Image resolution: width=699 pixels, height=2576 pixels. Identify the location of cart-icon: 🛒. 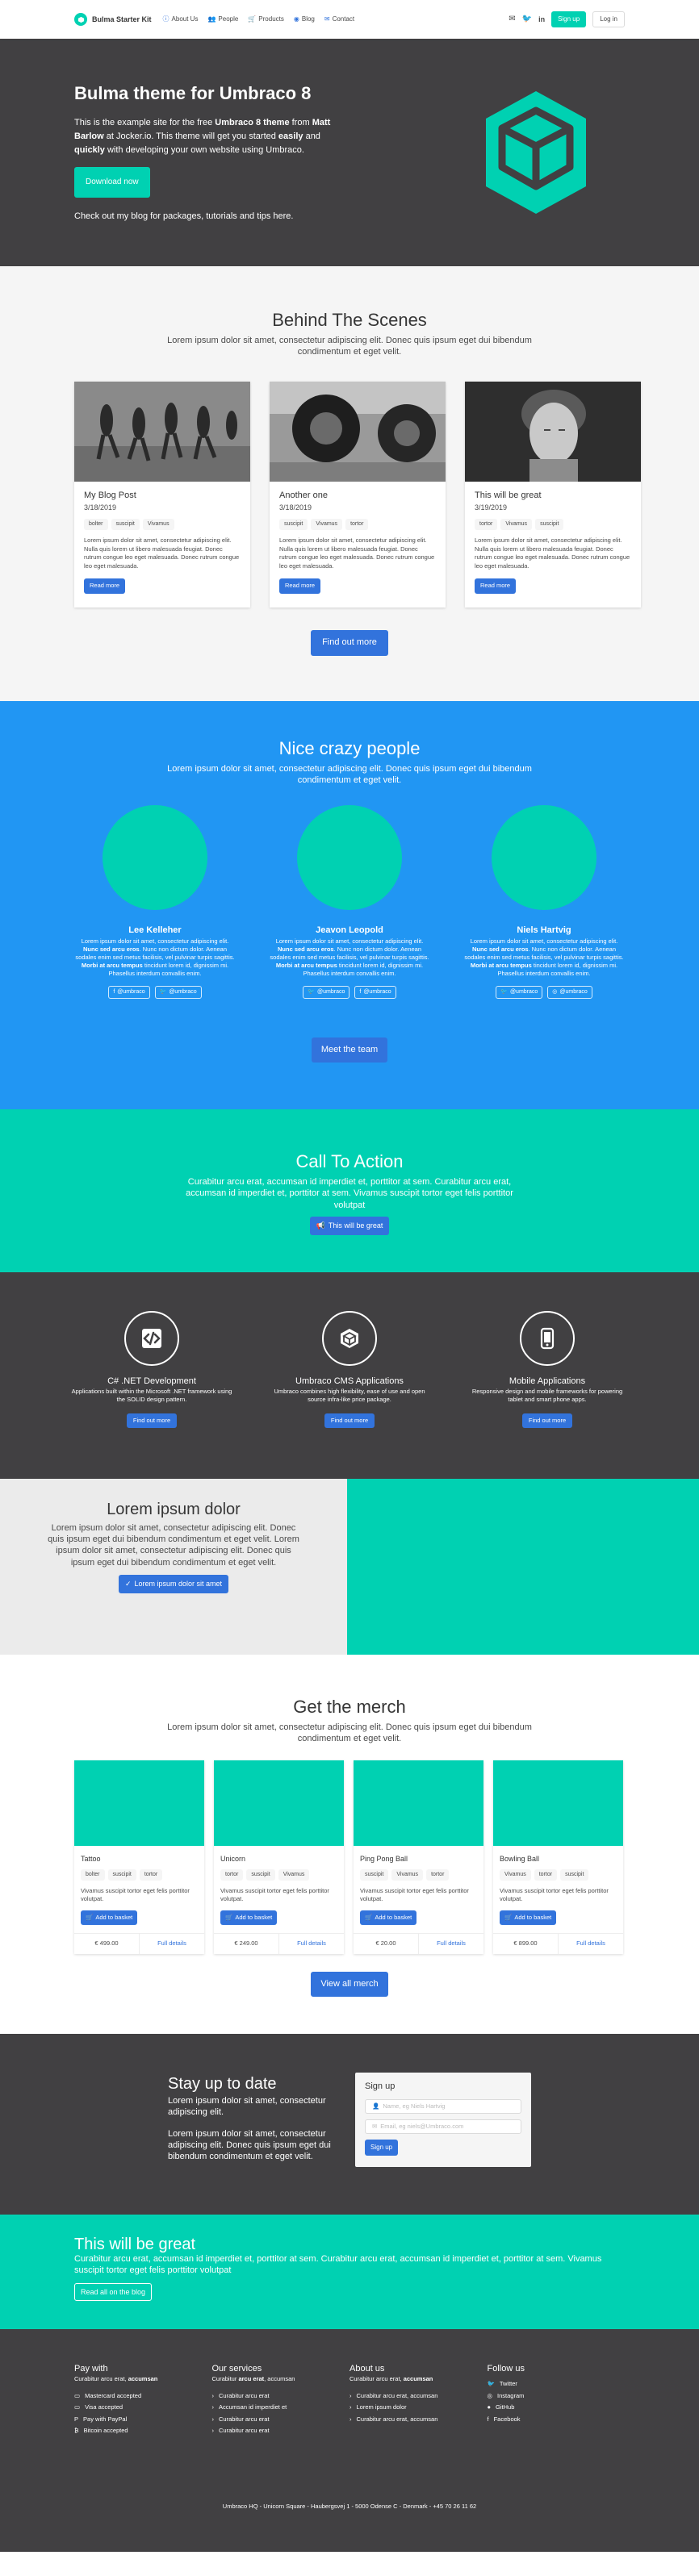
(90, 1917).